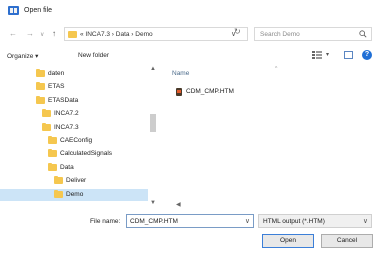 The width and height of the screenshot is (376, 253). I want to click on tree-item: Data, so click(74, 168).